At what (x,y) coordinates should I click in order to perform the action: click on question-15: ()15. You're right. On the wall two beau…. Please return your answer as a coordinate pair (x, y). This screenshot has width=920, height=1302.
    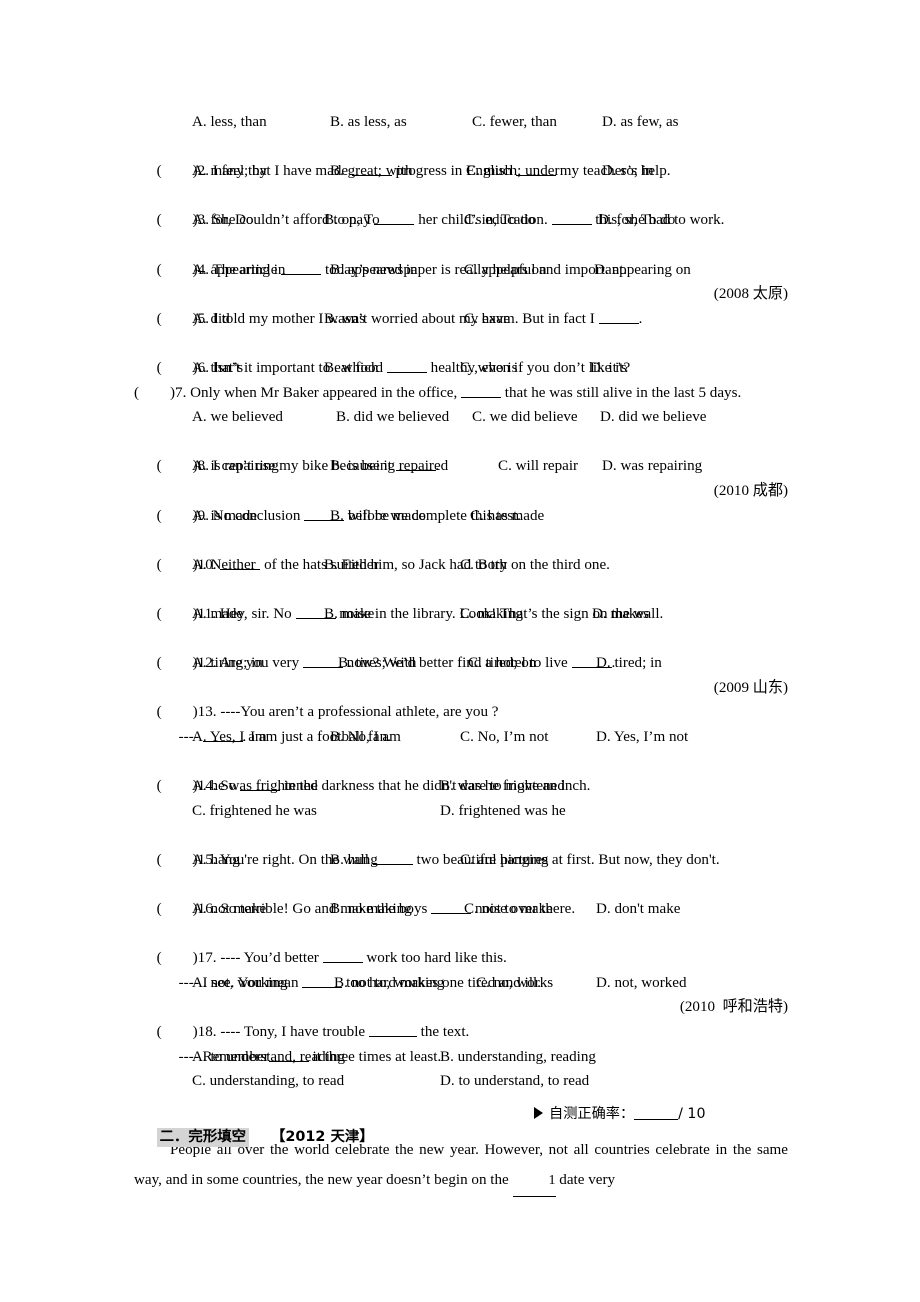
    Looking at the image, I should click on (461, 845).